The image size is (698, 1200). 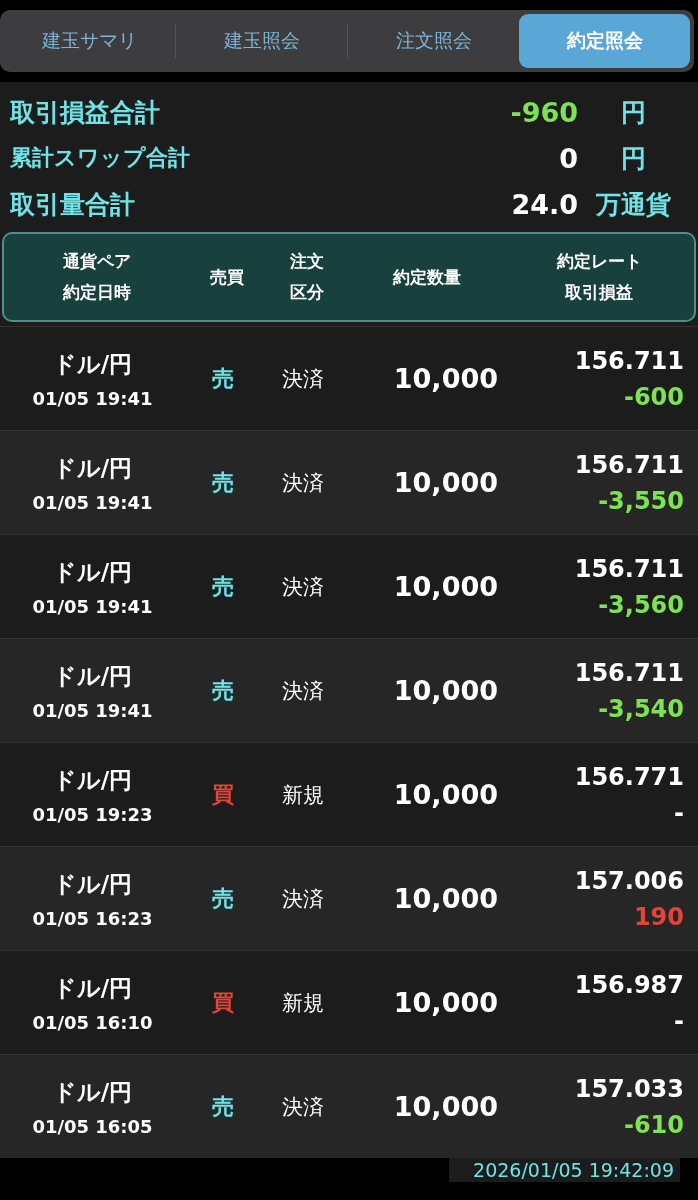 I want to click on trade-profit-loss: -610, so click(x=653, y=1124).